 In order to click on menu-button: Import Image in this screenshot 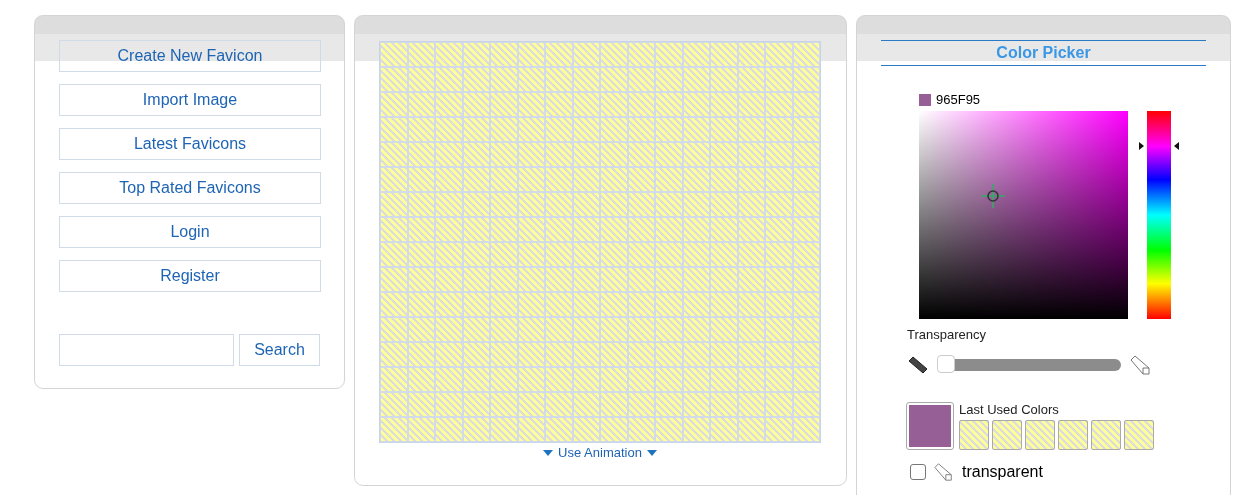, I will do `click(190, 100)`.